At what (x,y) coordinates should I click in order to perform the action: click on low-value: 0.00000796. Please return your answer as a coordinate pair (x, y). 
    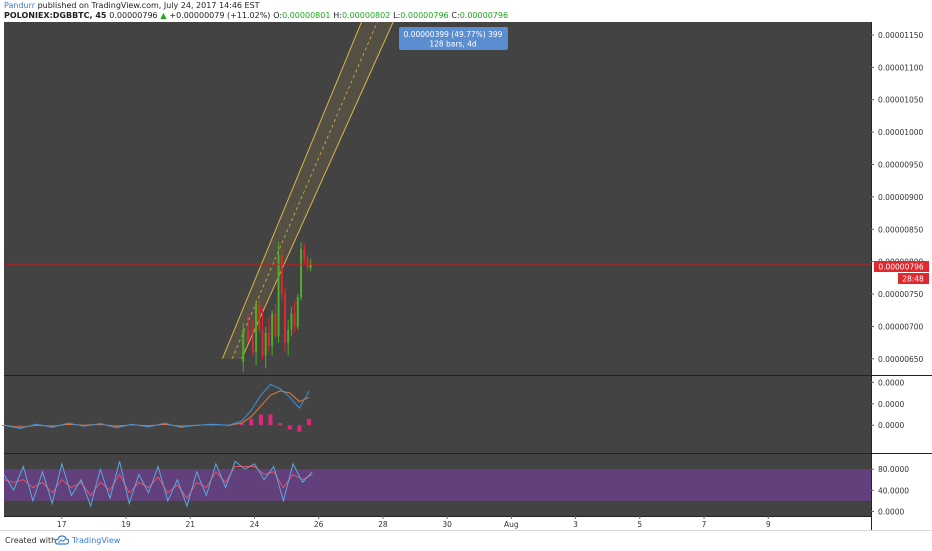
    Looking at the image, I should click on (424, 15).